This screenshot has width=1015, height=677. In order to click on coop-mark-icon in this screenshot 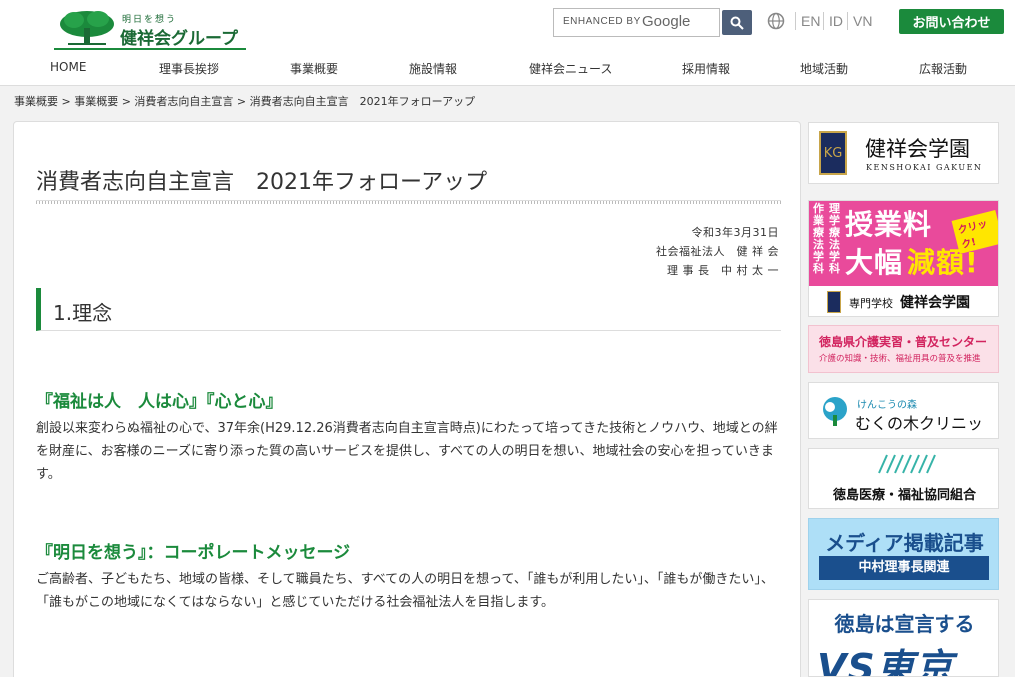, I will do `click(907, 464)`.